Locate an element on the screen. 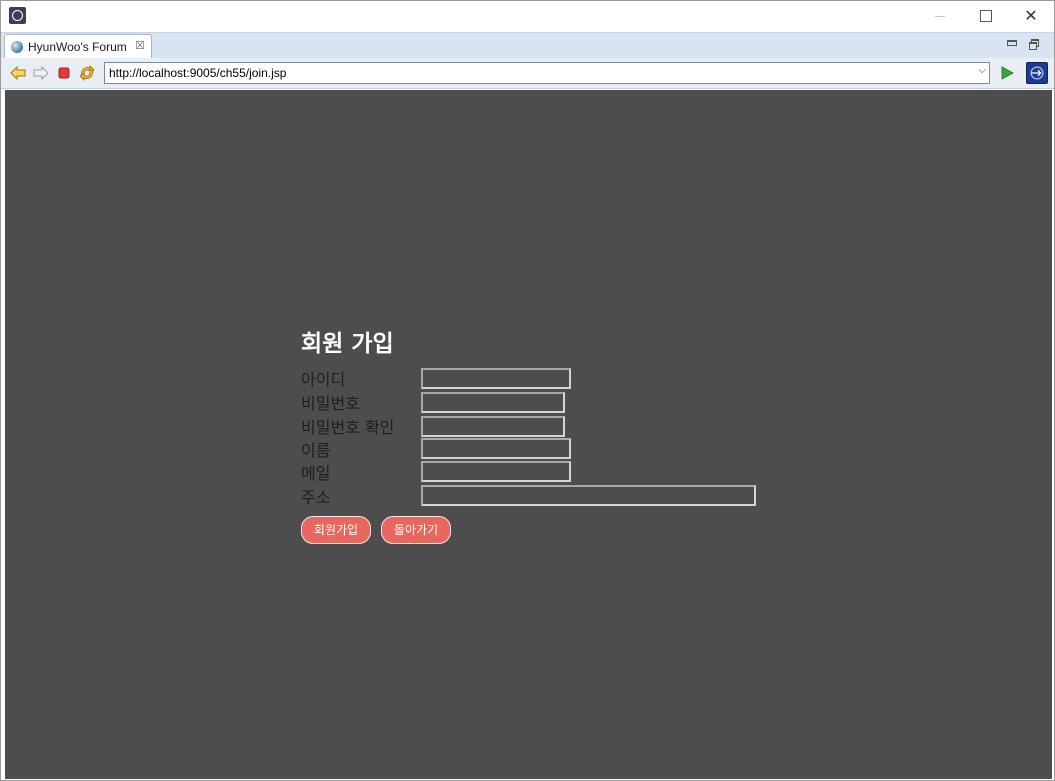  refresh-icon is located at coordinates (87, 73).